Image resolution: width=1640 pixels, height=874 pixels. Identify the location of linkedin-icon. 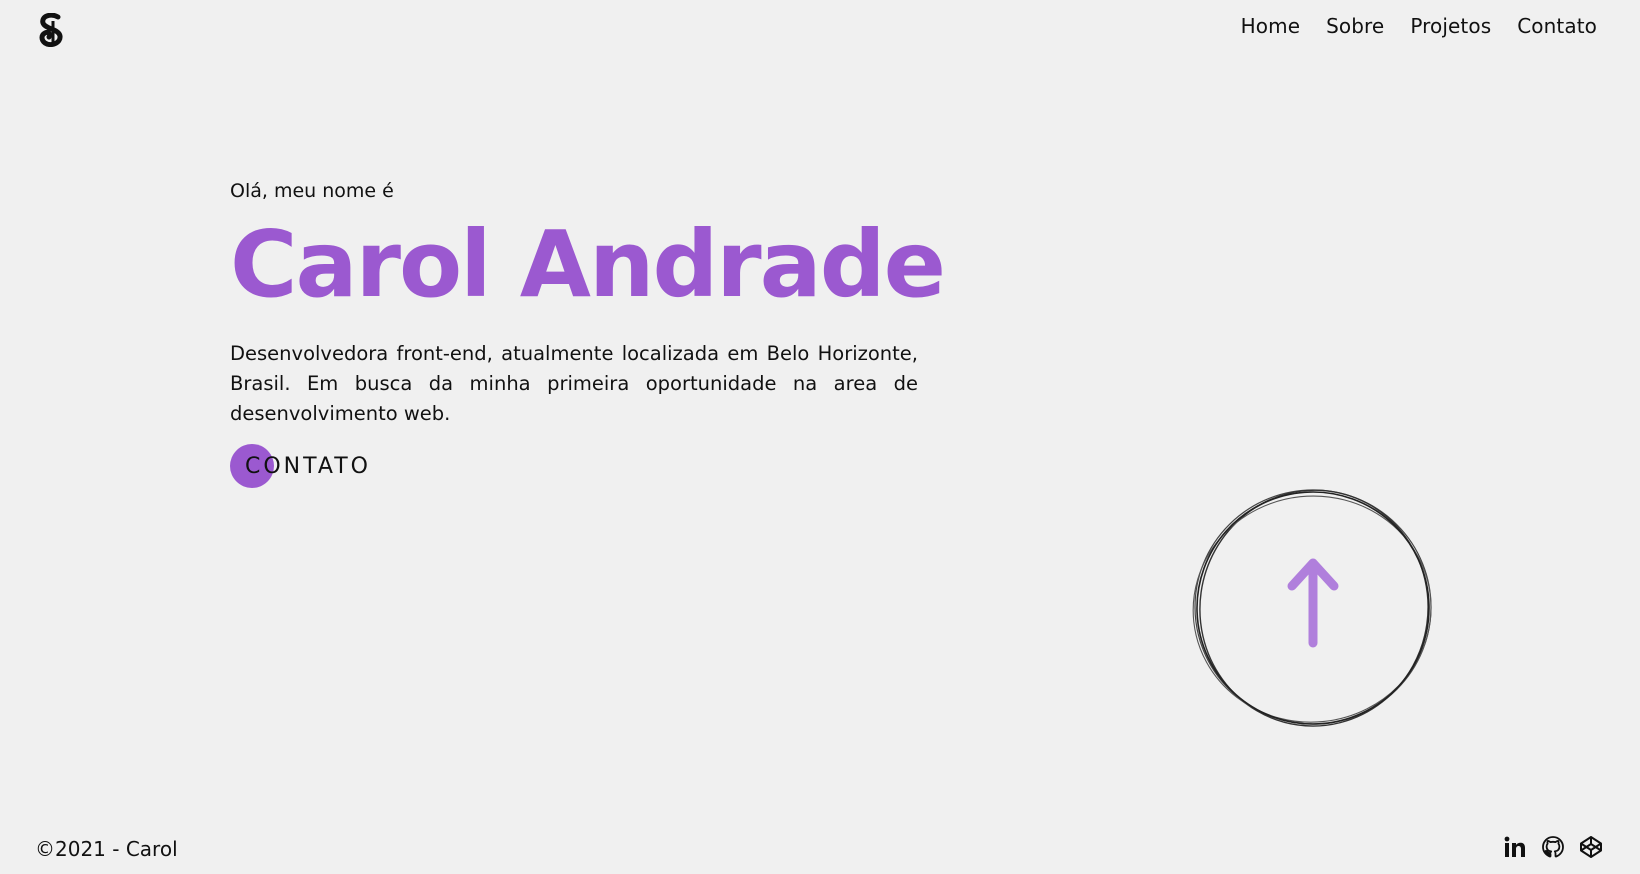
(1514, 846).